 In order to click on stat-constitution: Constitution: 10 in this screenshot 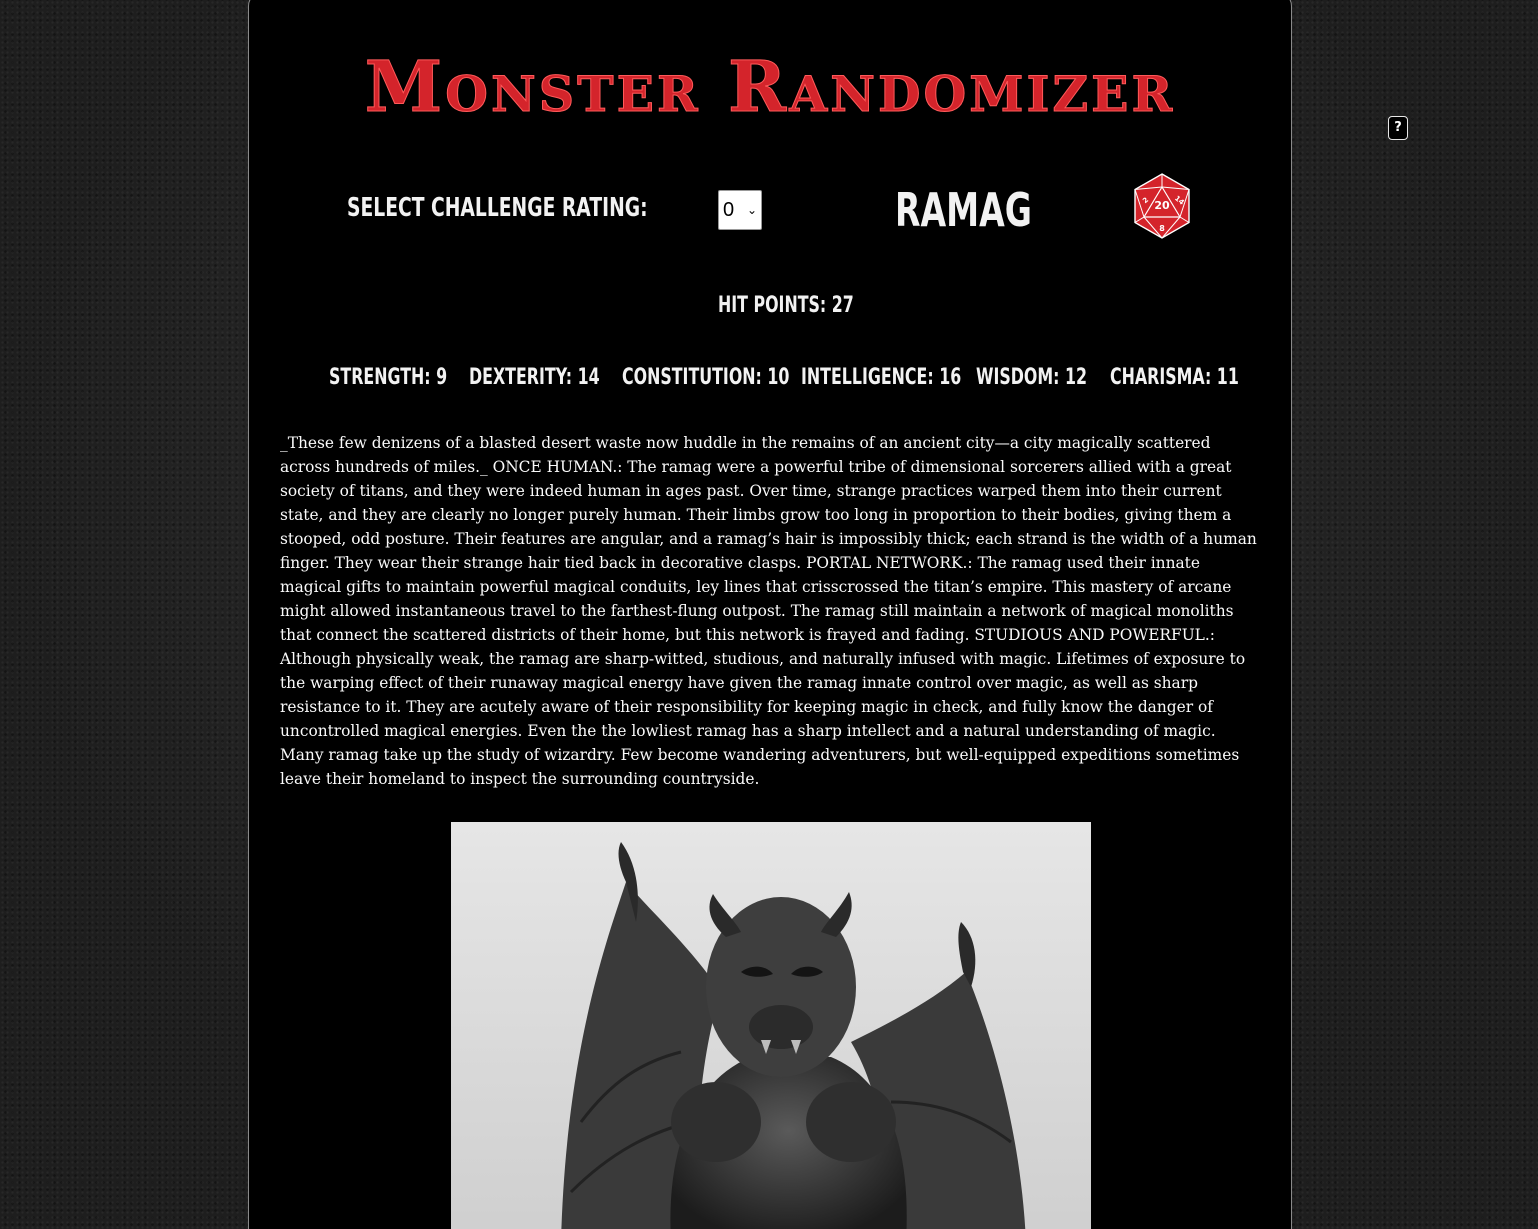, I will do `click(706, 377)`.